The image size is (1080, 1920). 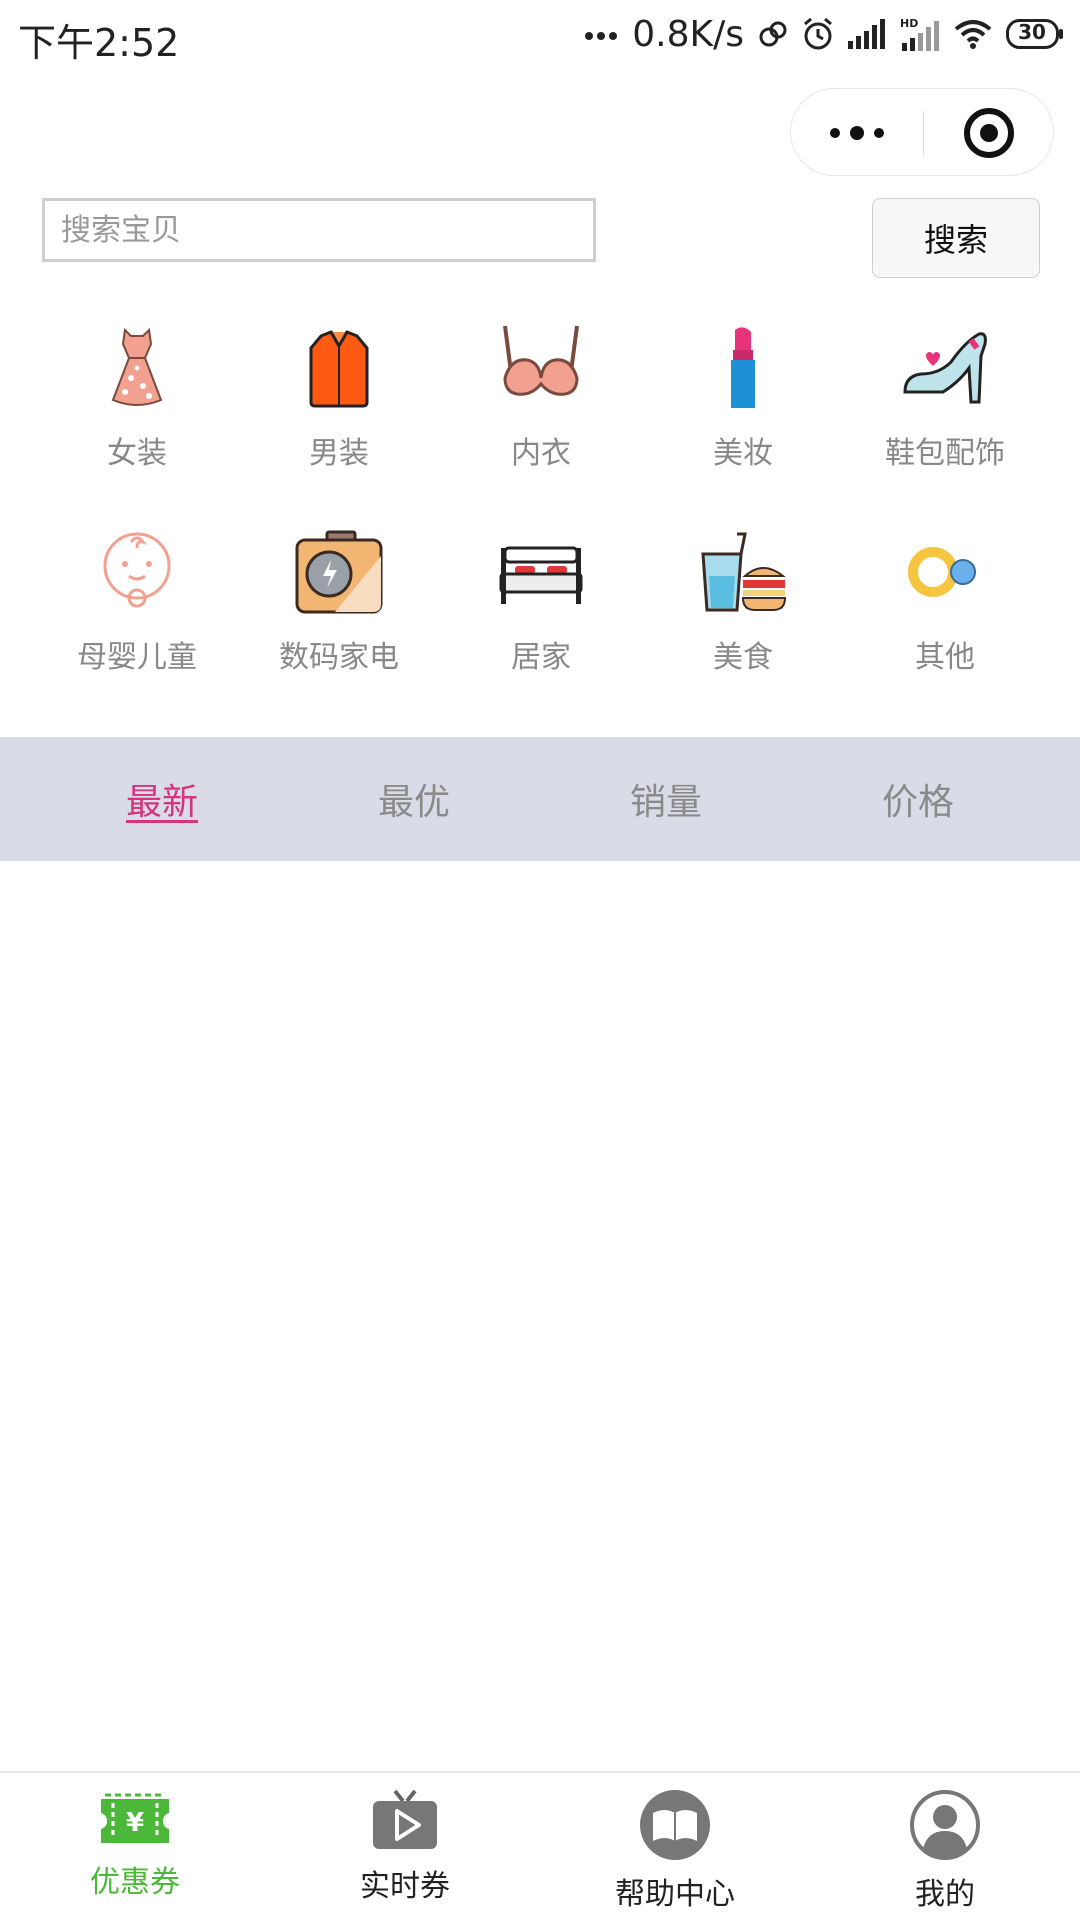 I want to click on category-men: 男装, so click(x=339, y=412).